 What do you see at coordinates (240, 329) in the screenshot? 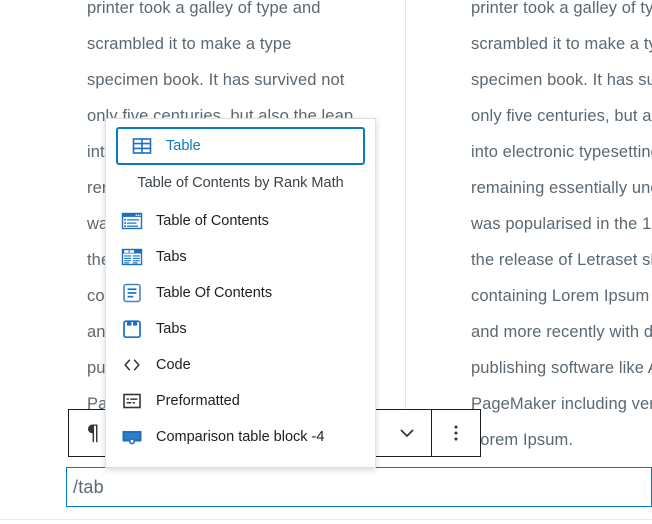
I see `autocomplete-option-tabs-folder: Tabs` at bounding box center [240, 329].